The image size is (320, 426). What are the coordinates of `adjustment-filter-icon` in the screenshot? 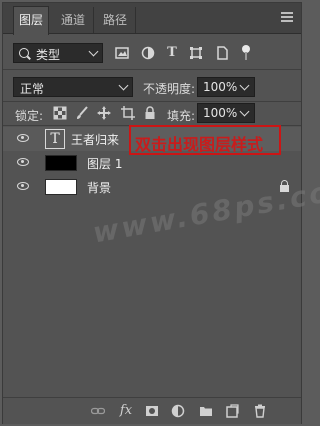 It's located at (148, 53).